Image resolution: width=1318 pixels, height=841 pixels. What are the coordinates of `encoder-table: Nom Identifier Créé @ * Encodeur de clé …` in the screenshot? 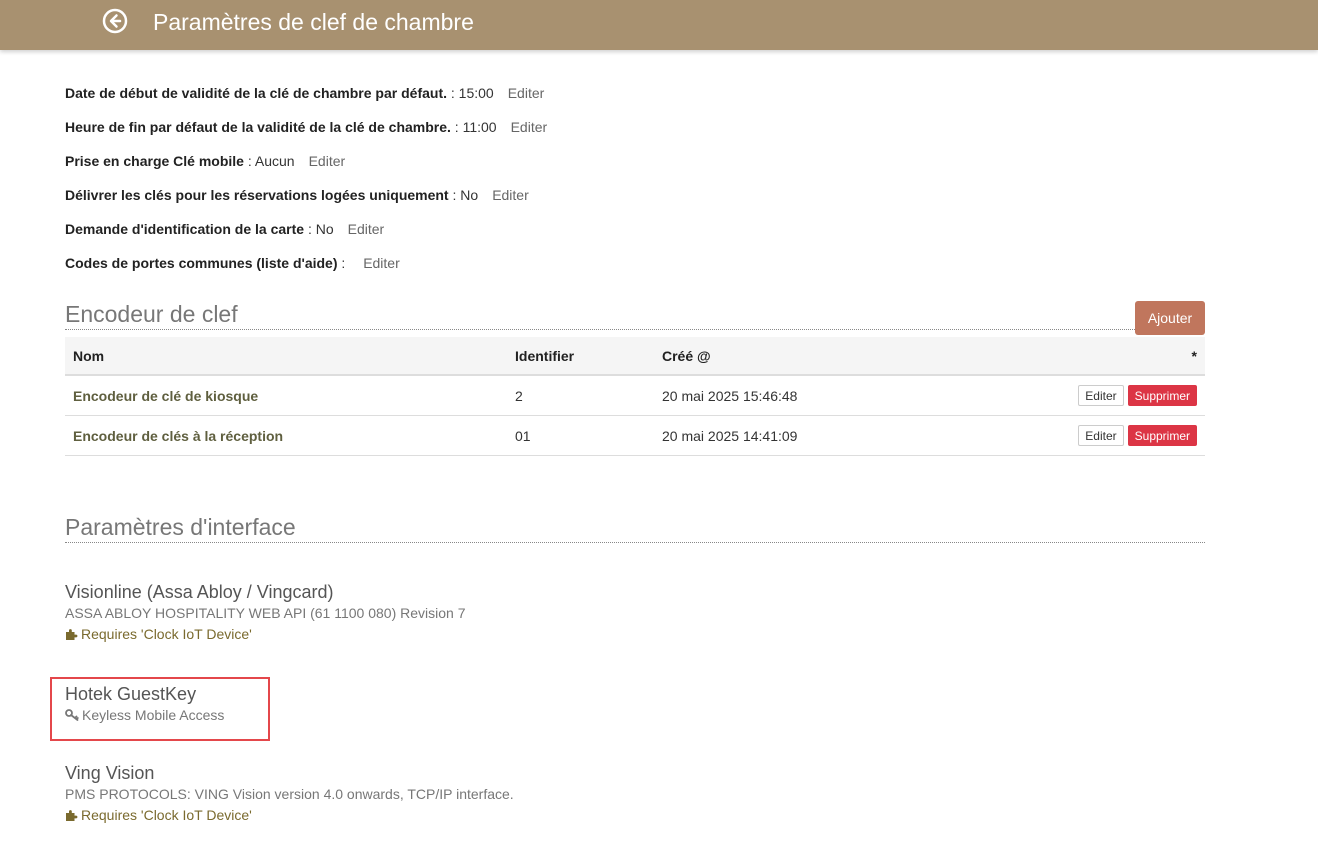 It's located at (635, 396).